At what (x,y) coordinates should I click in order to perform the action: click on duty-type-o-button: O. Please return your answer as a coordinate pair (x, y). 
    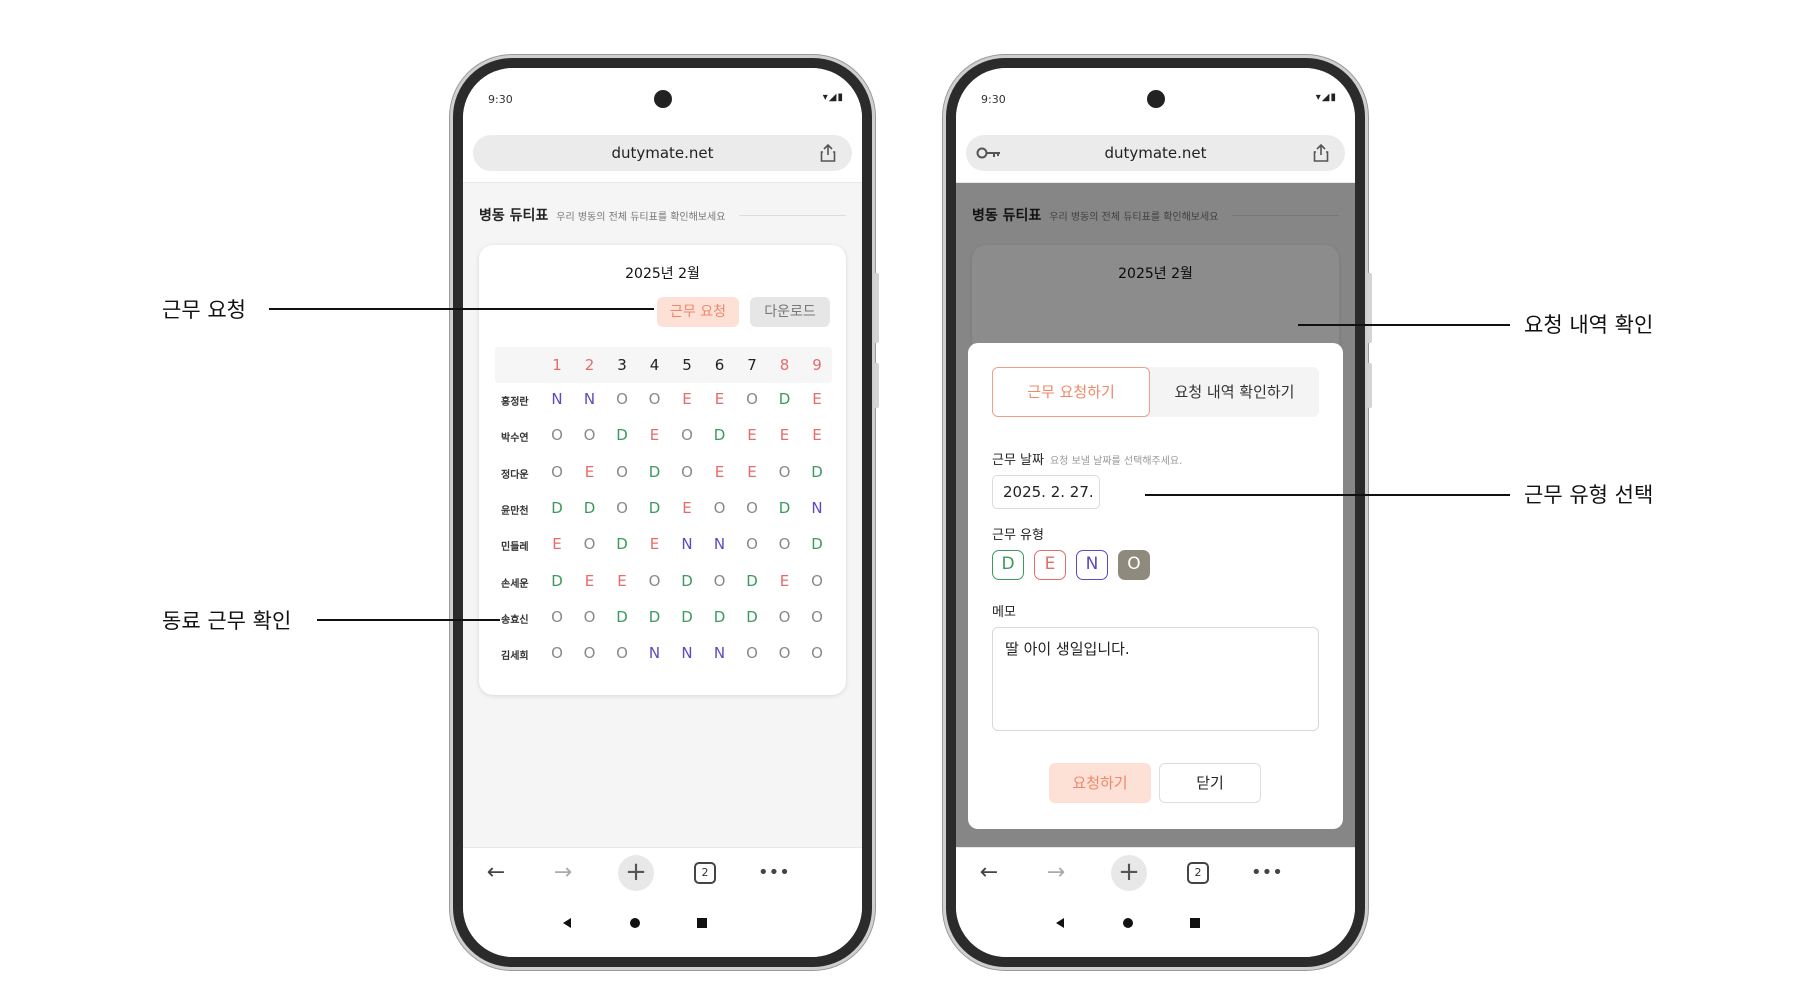
    Looking at the image, I should click on (1134, 565).